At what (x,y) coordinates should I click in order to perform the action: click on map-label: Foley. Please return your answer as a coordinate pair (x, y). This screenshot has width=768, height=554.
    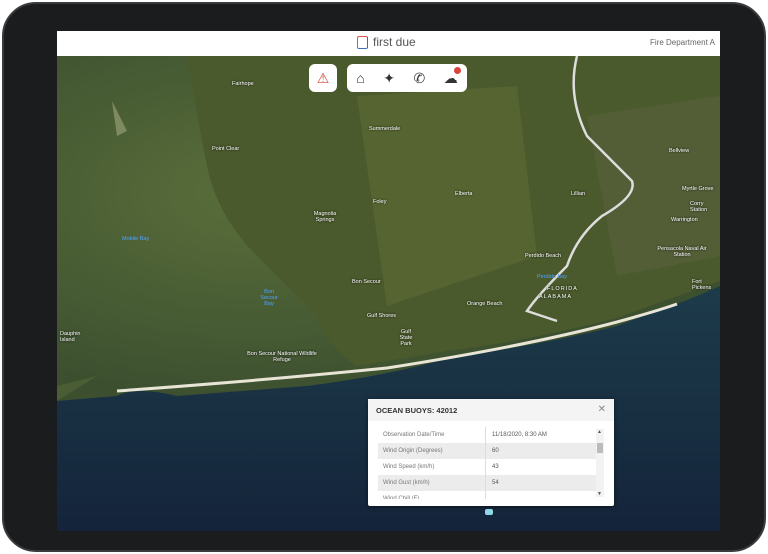
    Looking at the image, I should click on (380, 202).